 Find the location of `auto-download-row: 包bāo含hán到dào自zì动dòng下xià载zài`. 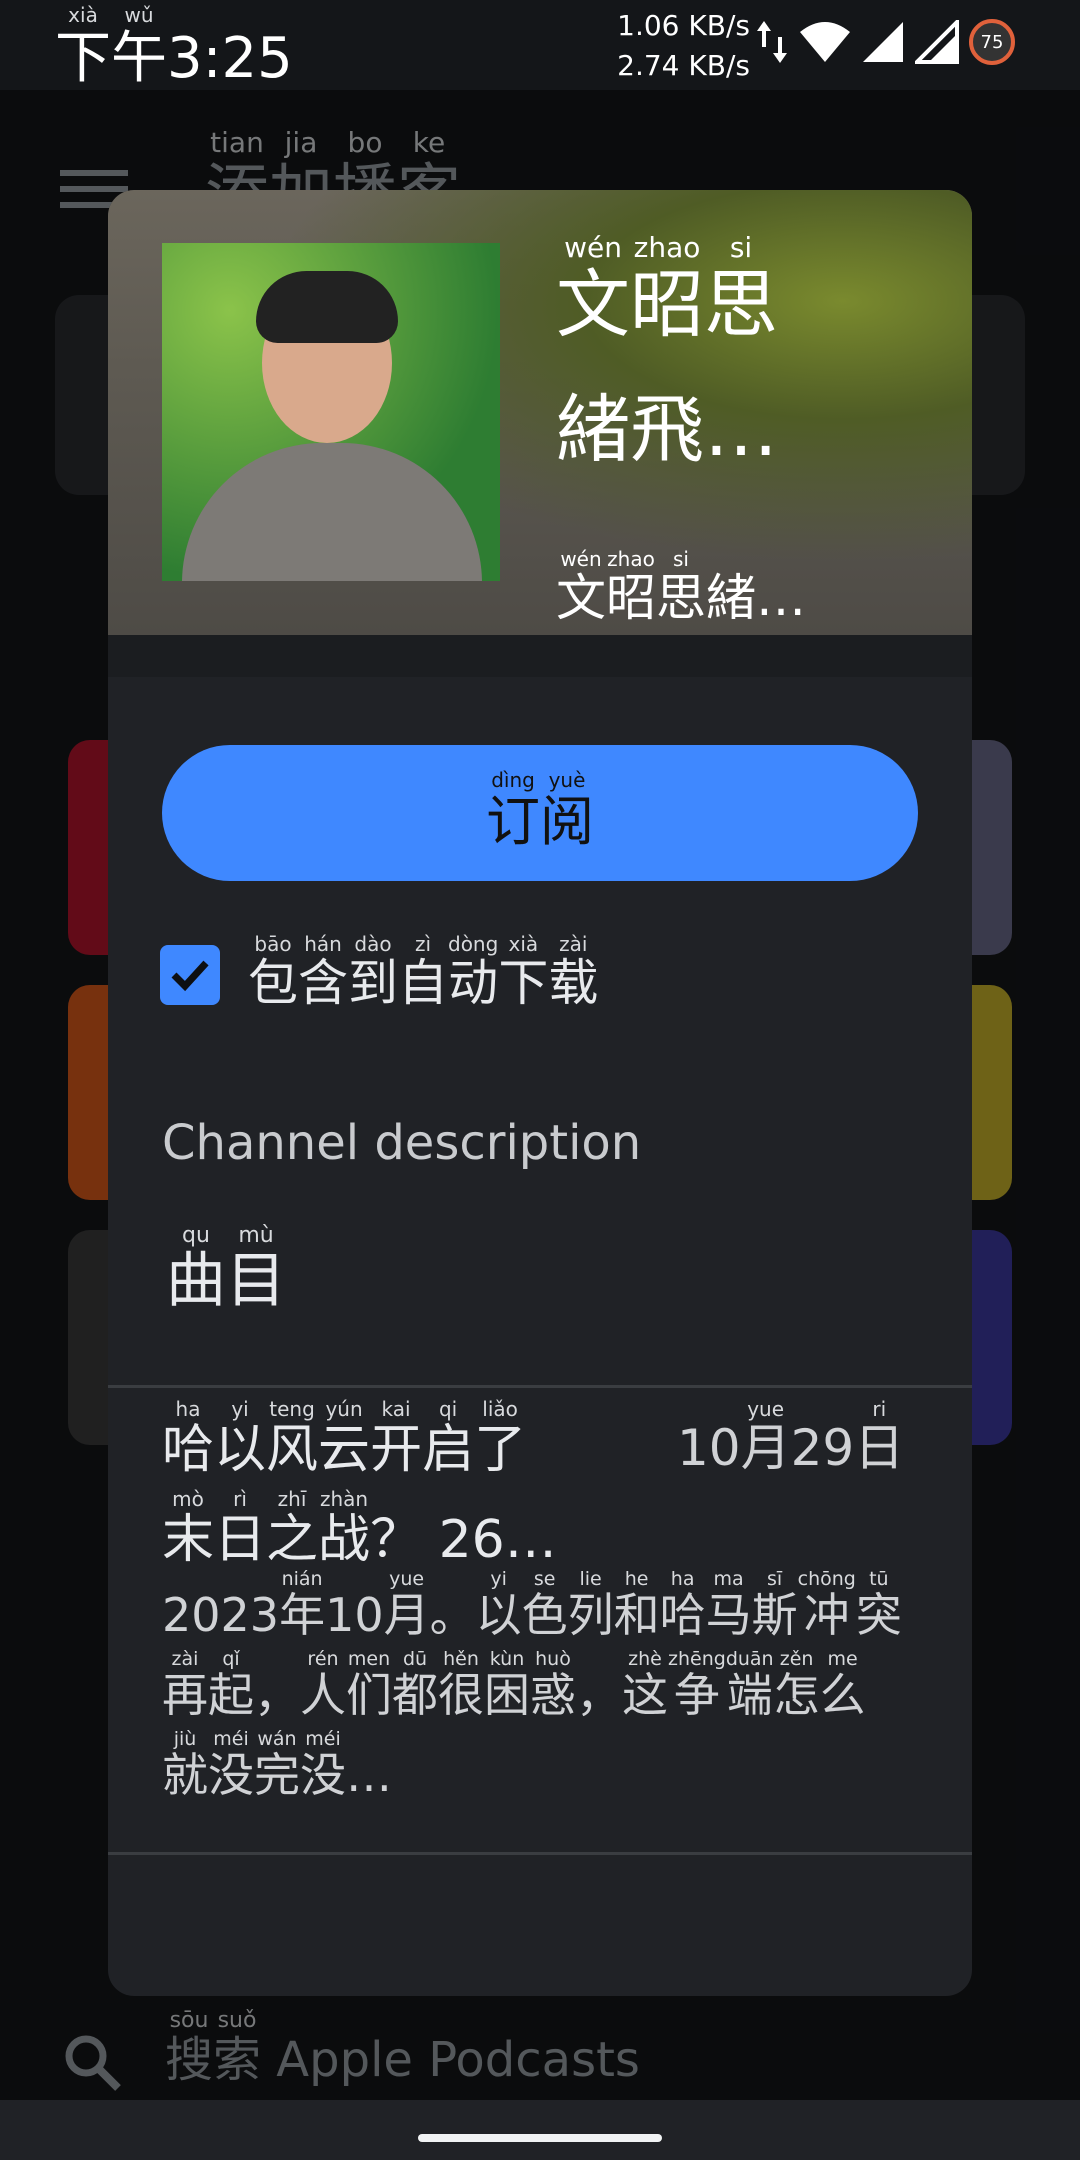

auto-download-row: 包bāo含hán到dào自zì动dòng下xià载zài is located at coordinates (379, 975).